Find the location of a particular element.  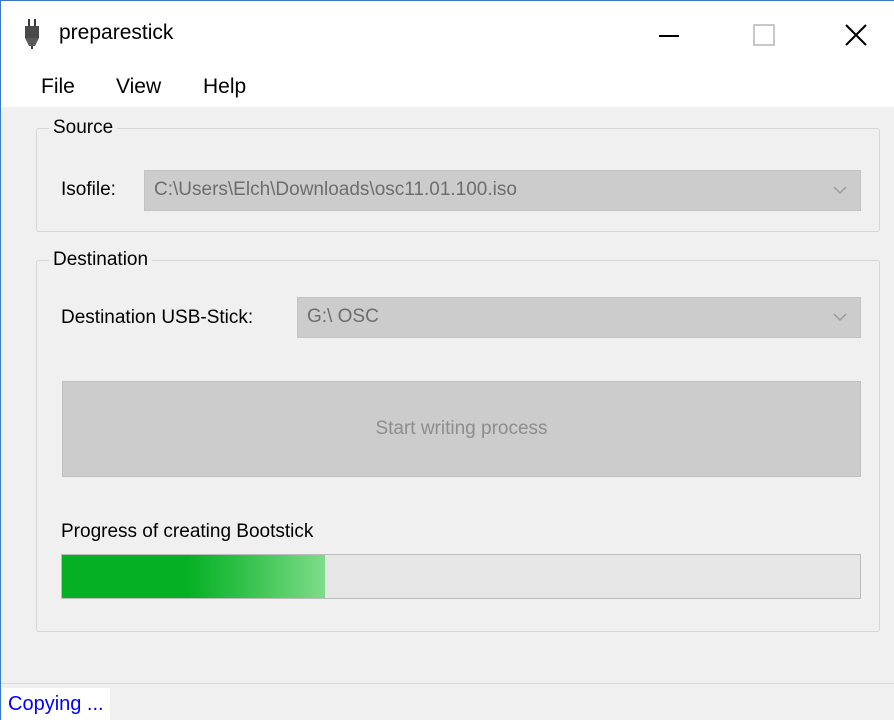

isofile-value: C:\Users\Elch\Downloads\osc11.01.100.iso is located at coordinates (335, 189).